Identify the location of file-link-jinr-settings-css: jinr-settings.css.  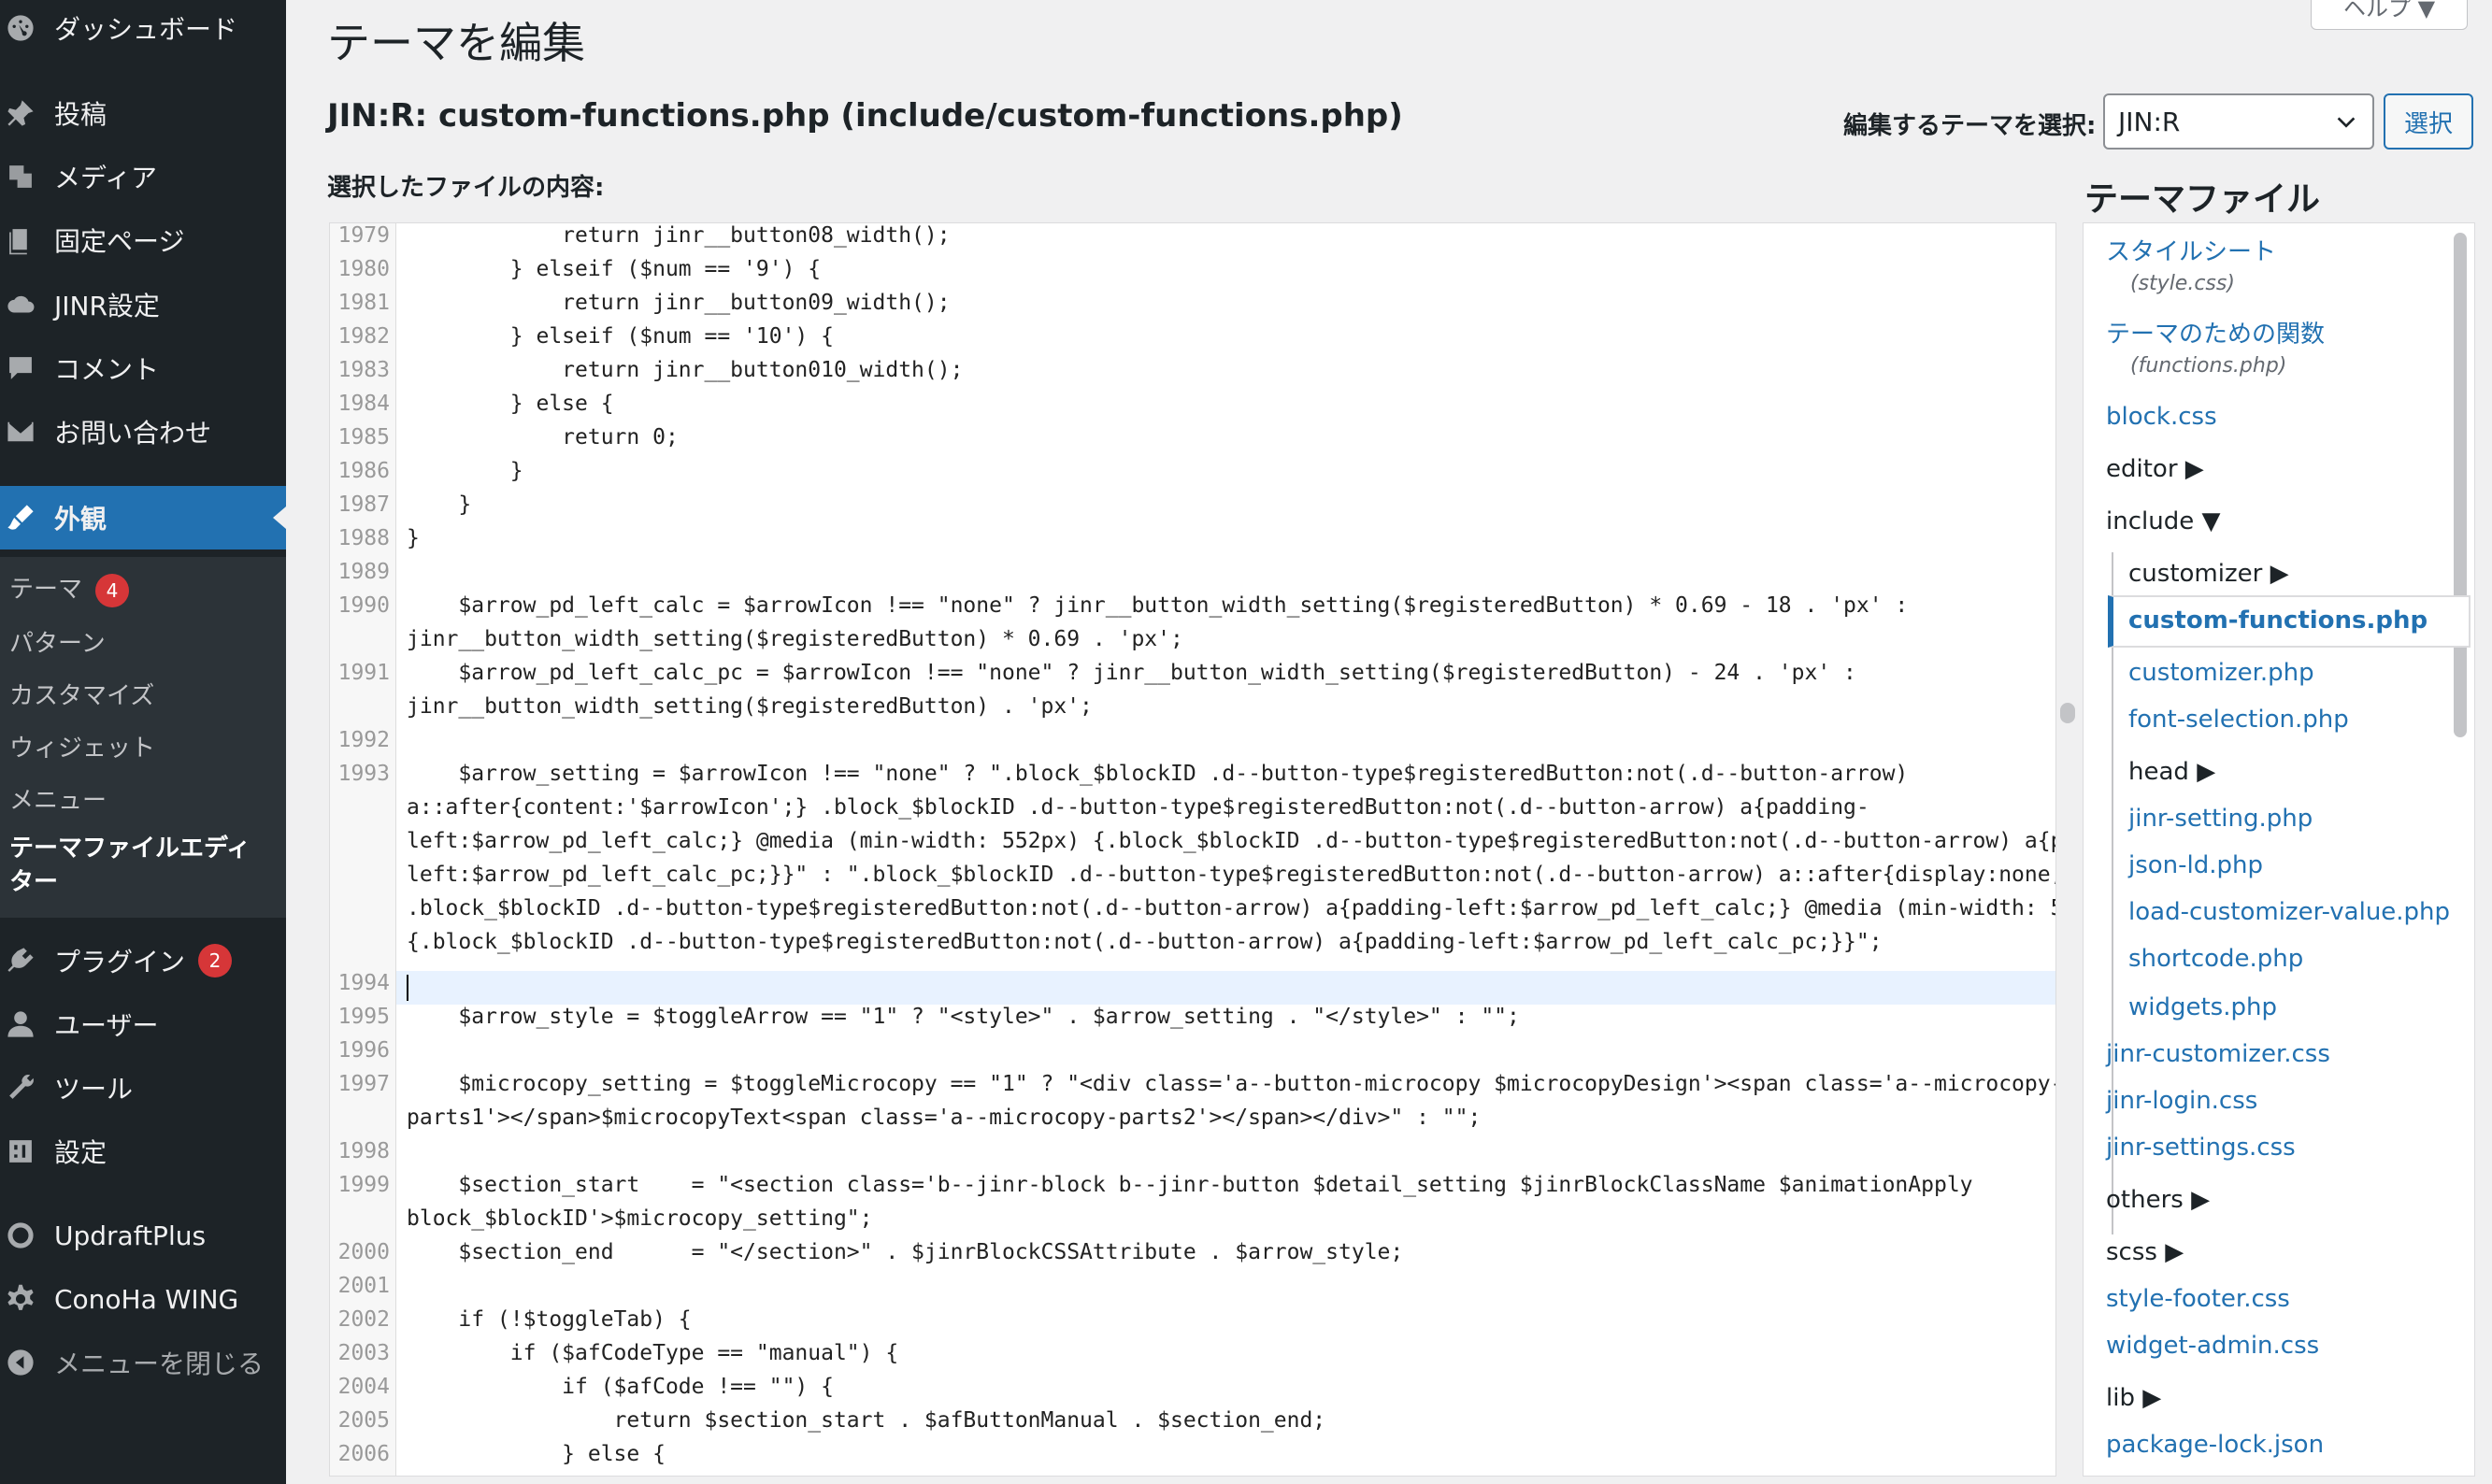
(2201, 1148).